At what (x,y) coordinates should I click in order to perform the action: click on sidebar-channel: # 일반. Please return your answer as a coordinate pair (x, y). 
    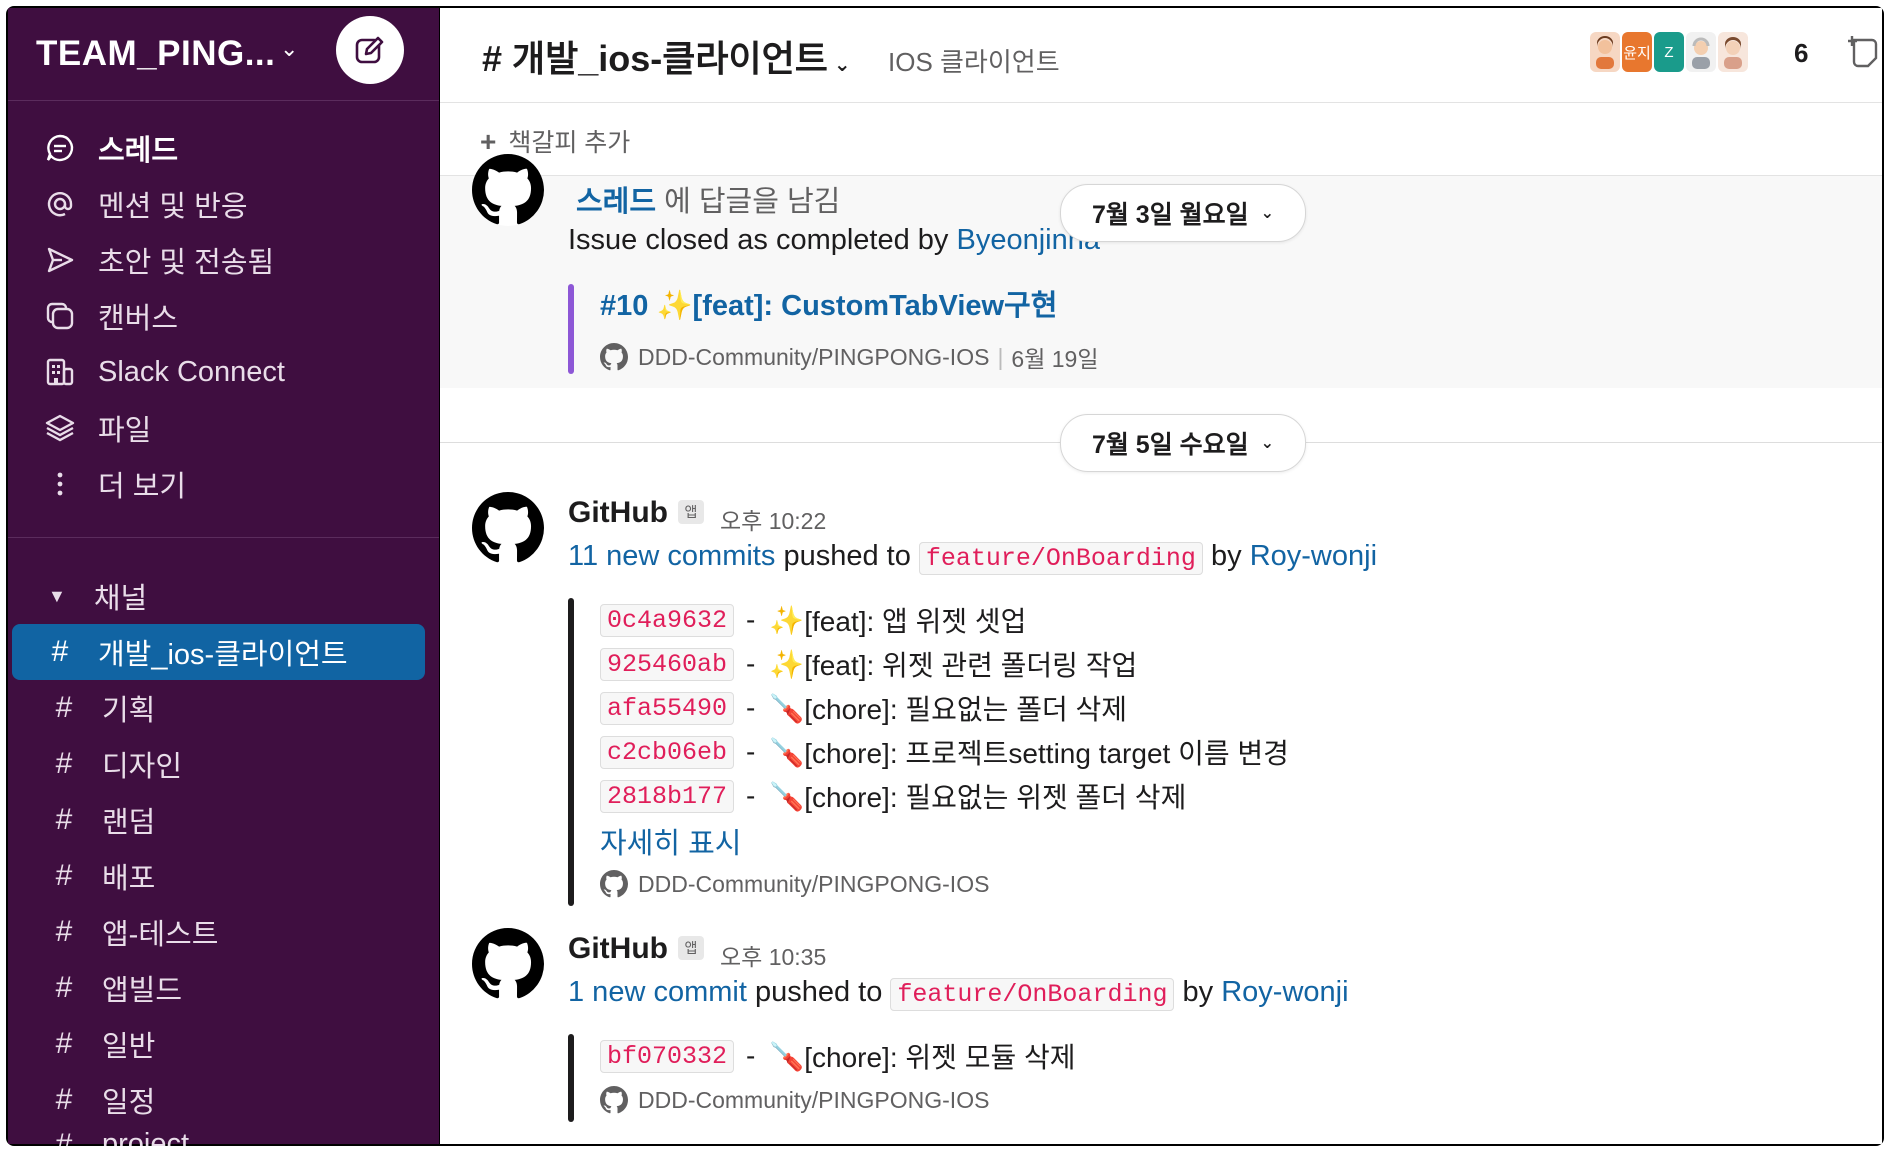
    Looking at the image, I should click on (218, 1044).